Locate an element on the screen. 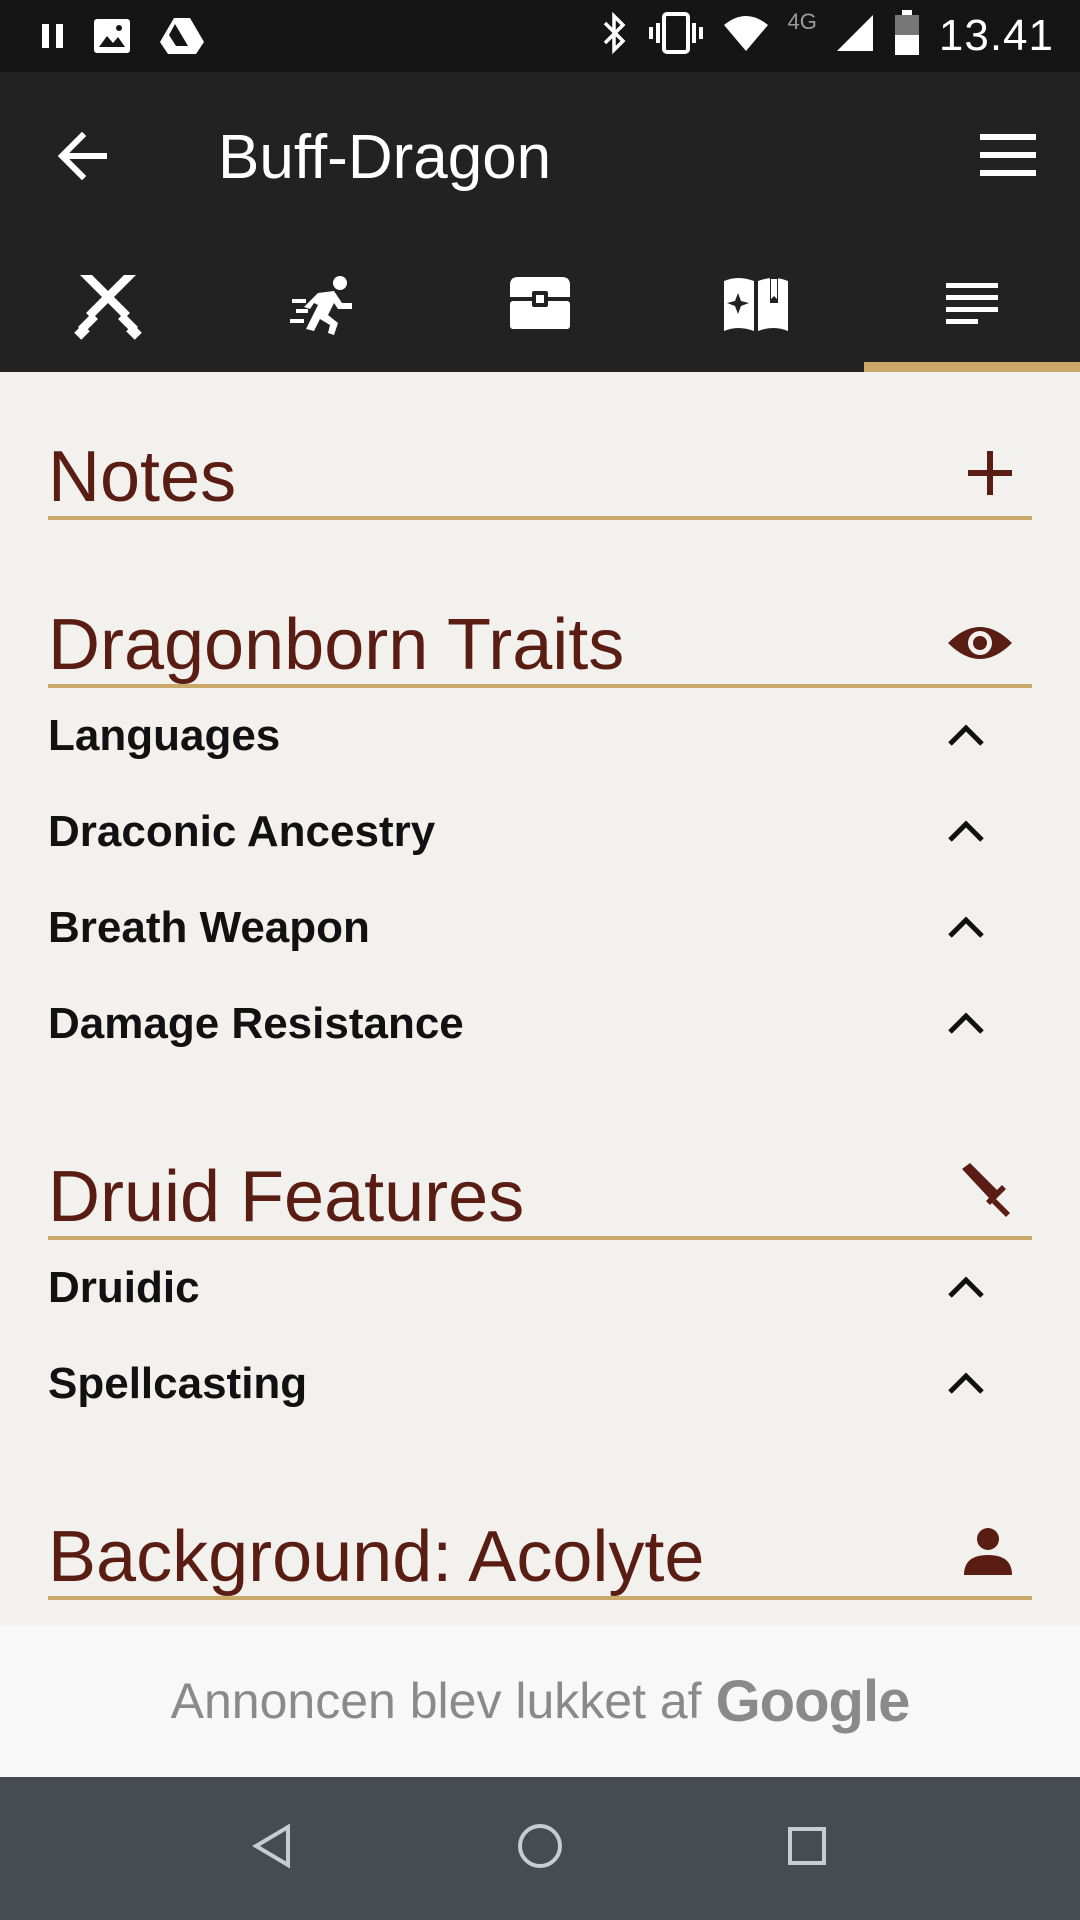  bluetooth-icon is located at coordinates (615, 35).